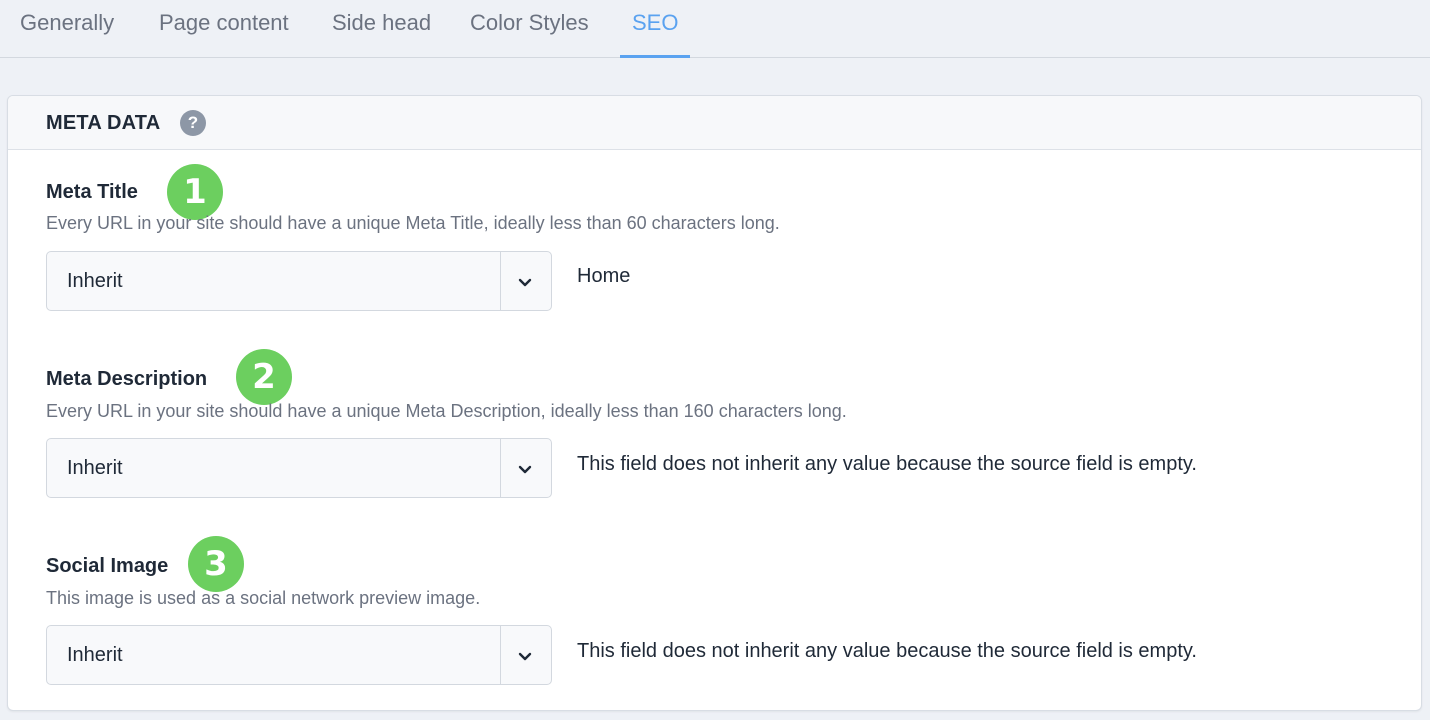 The image size is (1430, 720). I want to click on meta-title-select: Inherit, so click(299, 281).